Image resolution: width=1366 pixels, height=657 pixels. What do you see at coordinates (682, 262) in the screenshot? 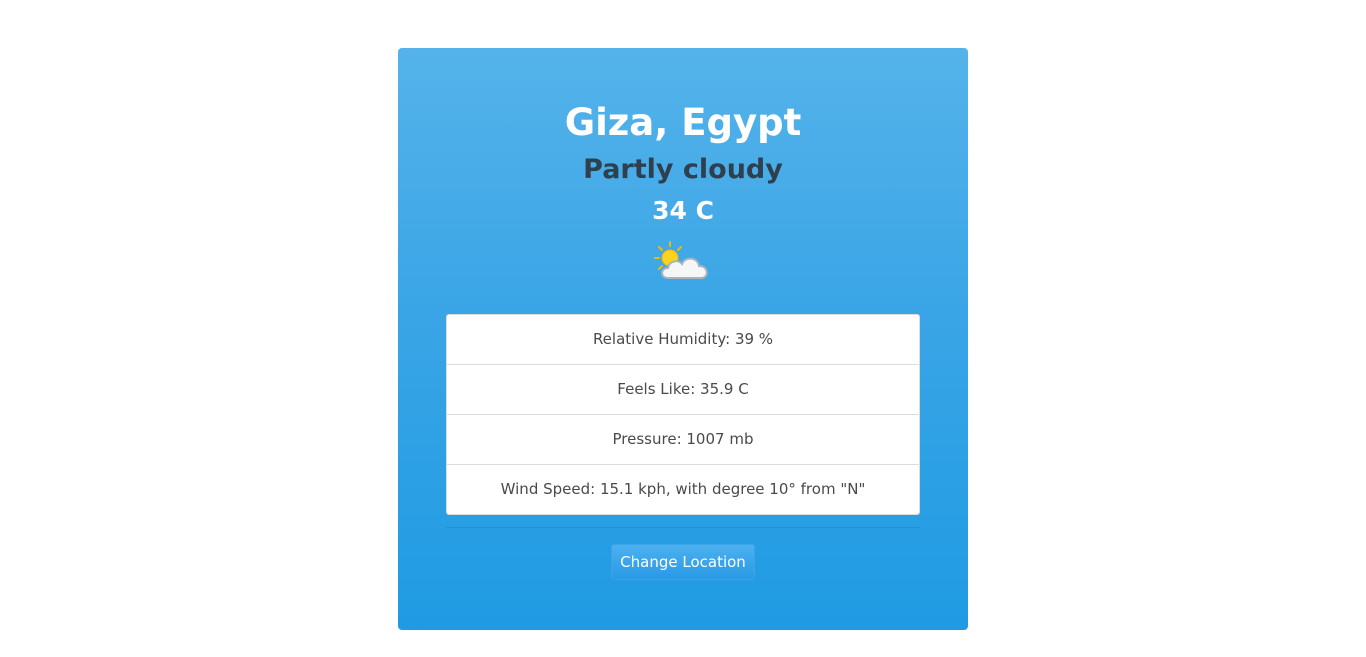
I see `partly-cloudy-icon` at bounding box center [682, 262].